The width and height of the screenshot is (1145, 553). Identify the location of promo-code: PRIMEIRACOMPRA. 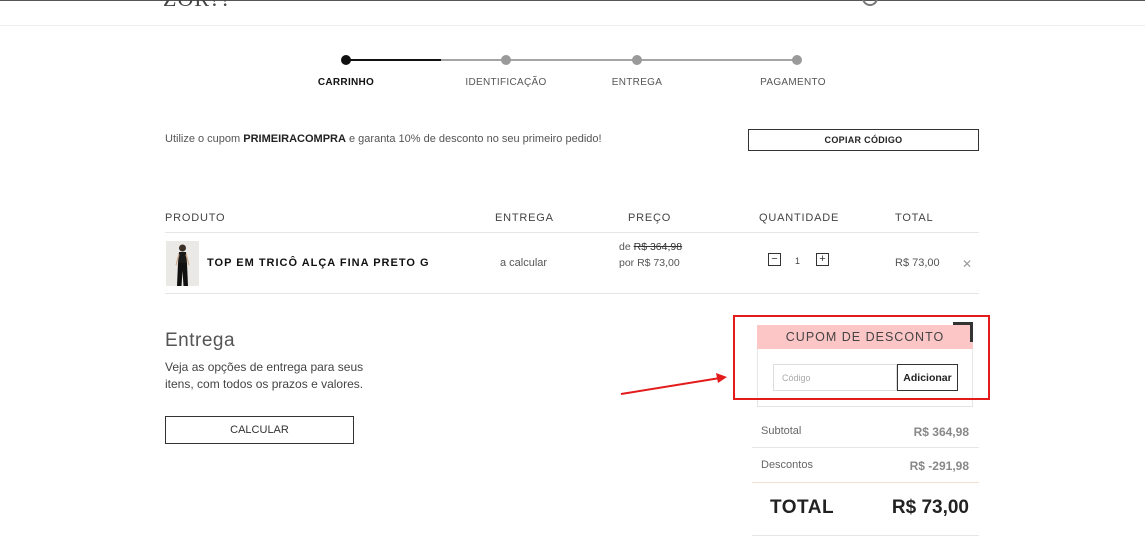
(294, 139).